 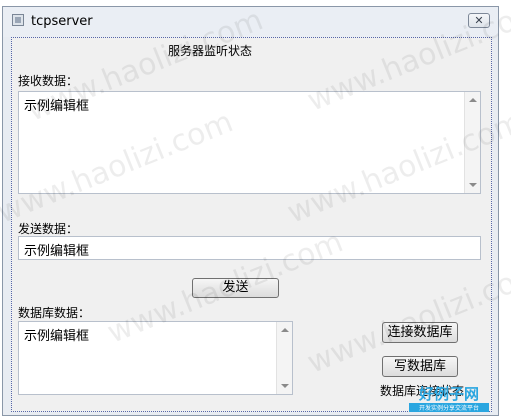 What do you see at coordinates (57, 106) in the screenshot?
I see `receive-content: 示例编辑框` at bounding box center [57, 106].